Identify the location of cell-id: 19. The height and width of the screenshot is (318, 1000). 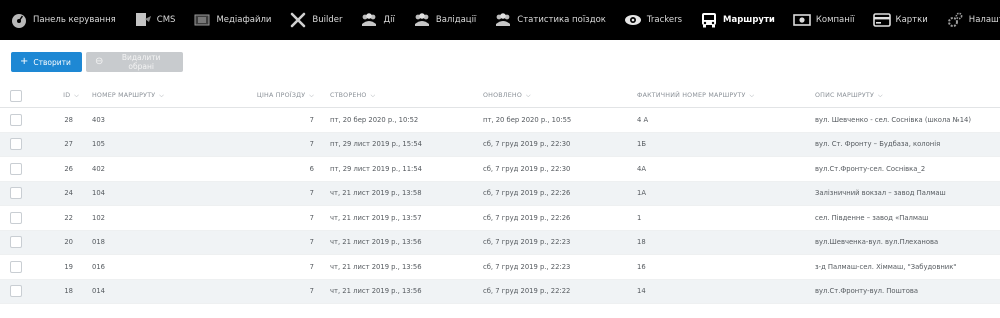
(68, 266).